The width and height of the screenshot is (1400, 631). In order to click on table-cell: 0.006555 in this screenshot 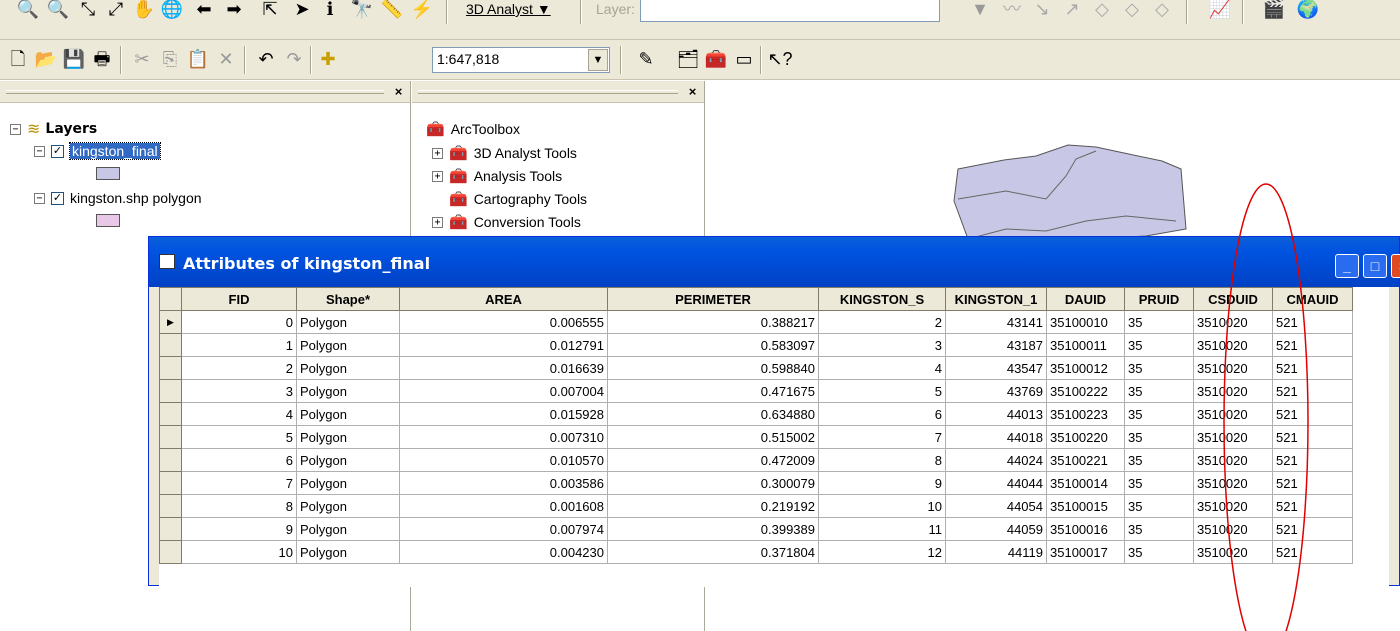, I will do `click(503, 322)`.